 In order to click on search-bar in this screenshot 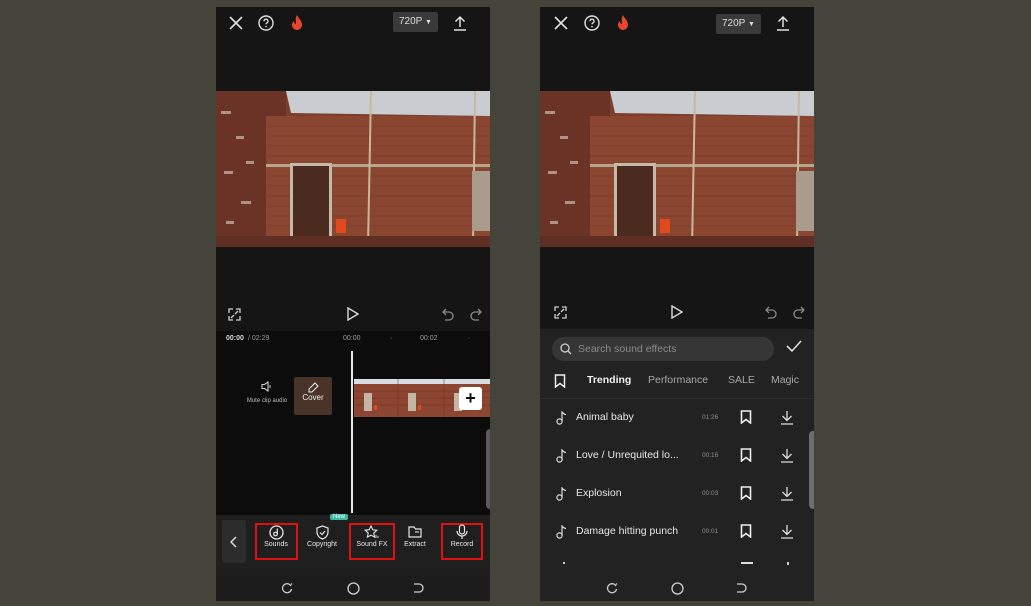, I will do `click(663, 349)`.